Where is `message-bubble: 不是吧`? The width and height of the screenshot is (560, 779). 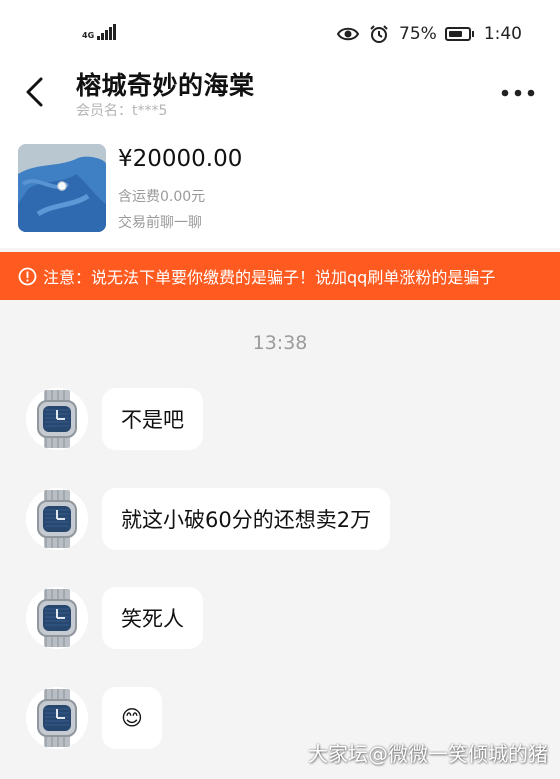 message-bubble: 不是吧 is located at coordinates (152, 419).